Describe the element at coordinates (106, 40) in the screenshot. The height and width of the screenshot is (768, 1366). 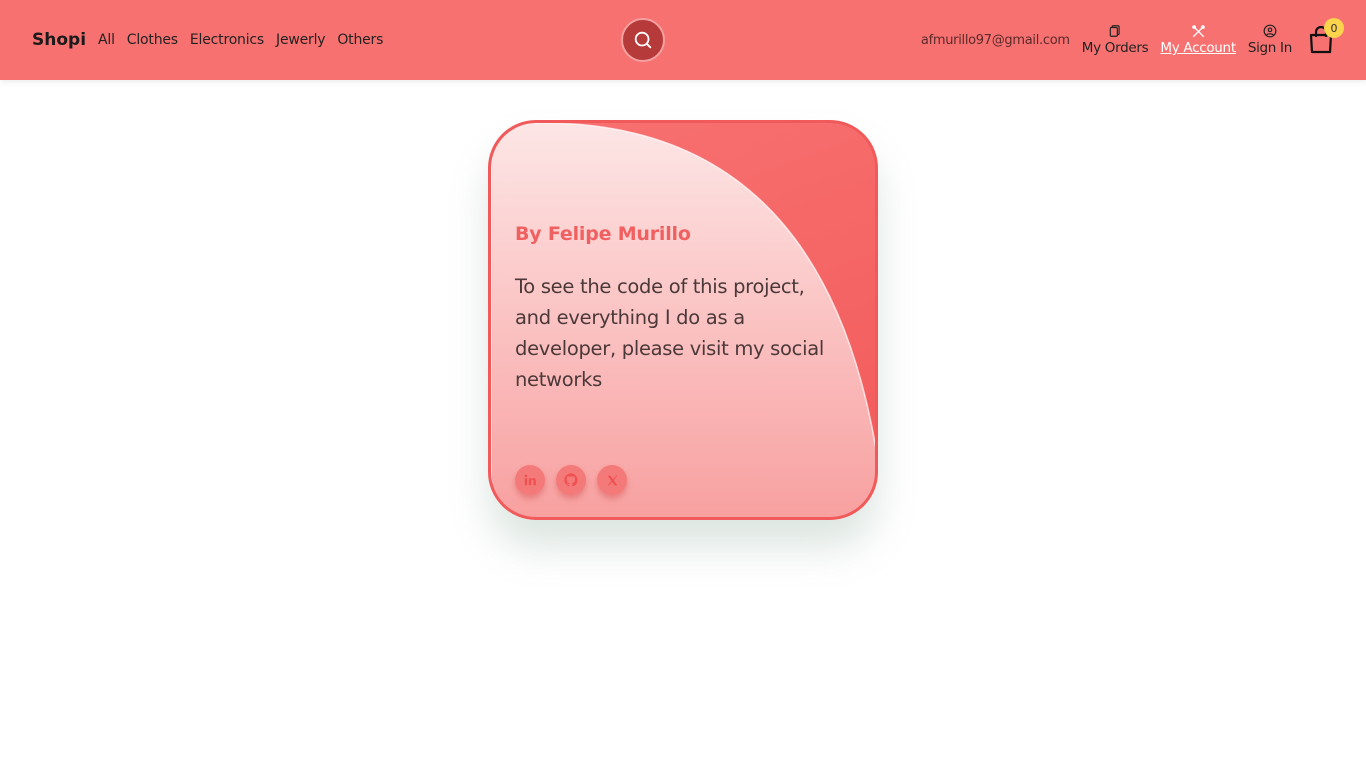
I see `nav-link-all: All` at that location.